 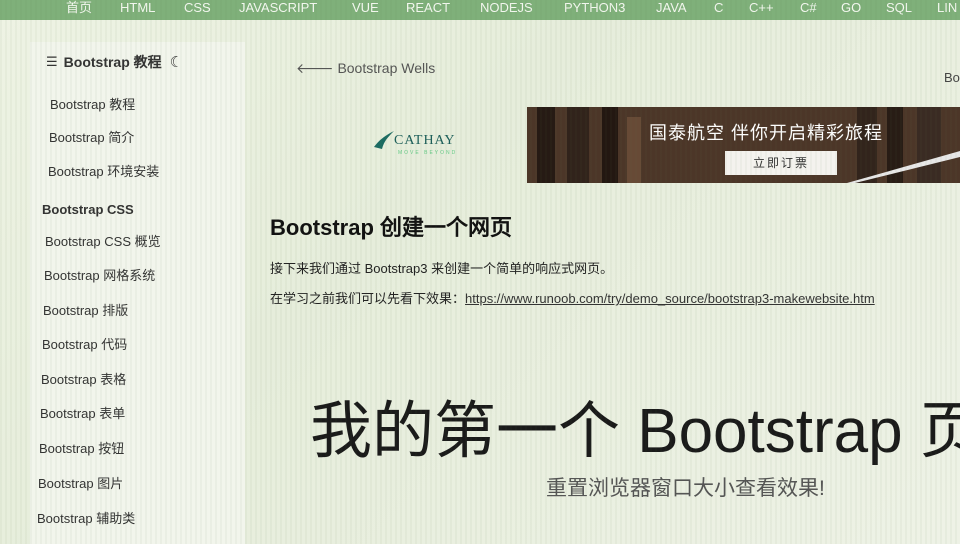 I want to click on sidebar-item-helper-classes: Bootstrap 辅助类, so click(x=86, y=517).